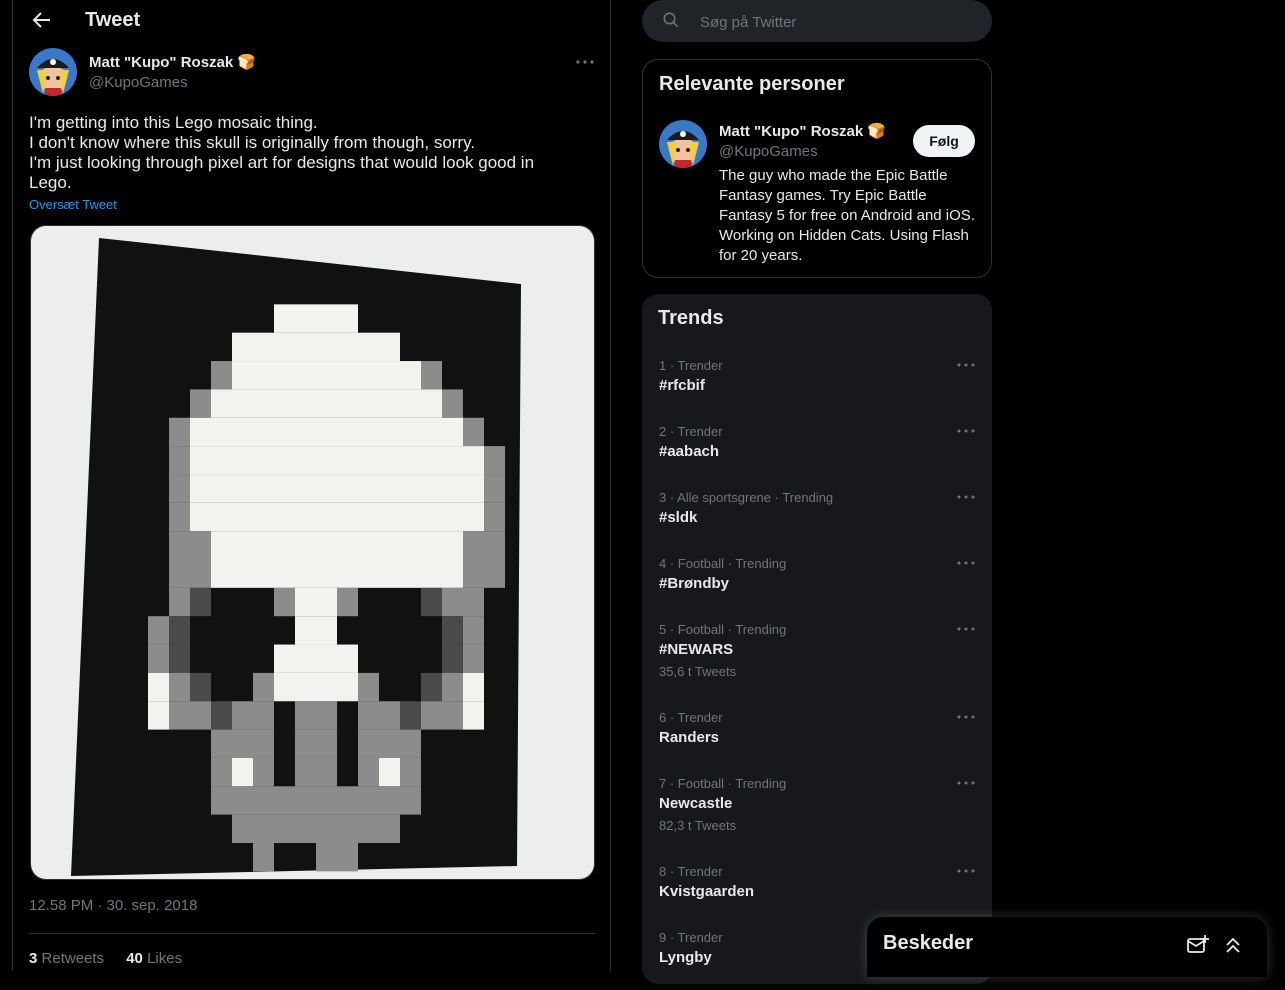  I want to click on divider, so click(312, 933).